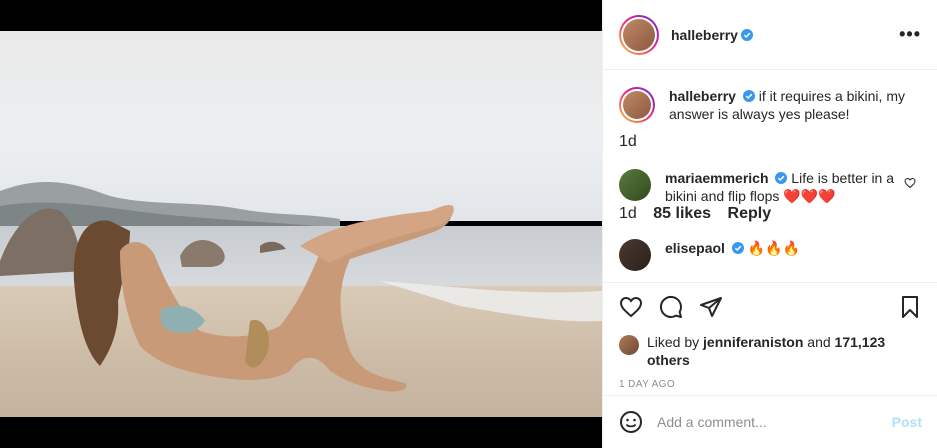 This screenshot has height=448, width=937. I want to click on comment-text-block: elisepaol 🔥🔥🔥, so click(787, 255).